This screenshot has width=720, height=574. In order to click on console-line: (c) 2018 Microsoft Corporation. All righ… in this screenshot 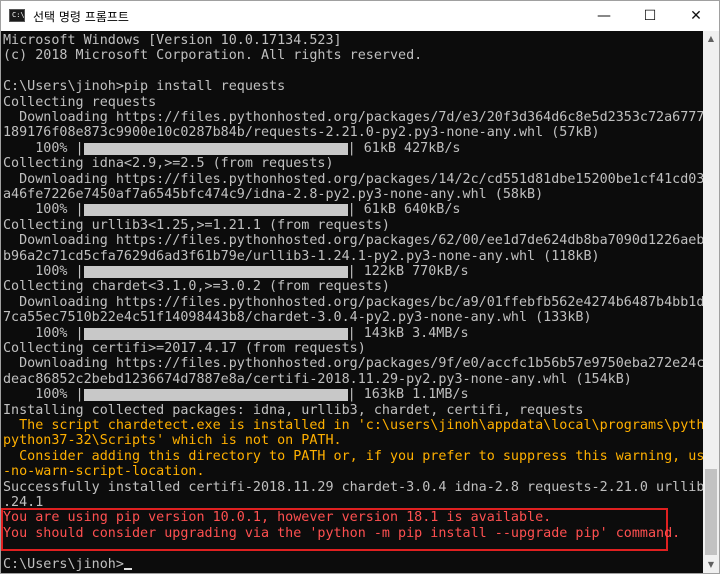, I will do `click(212, 56)`.